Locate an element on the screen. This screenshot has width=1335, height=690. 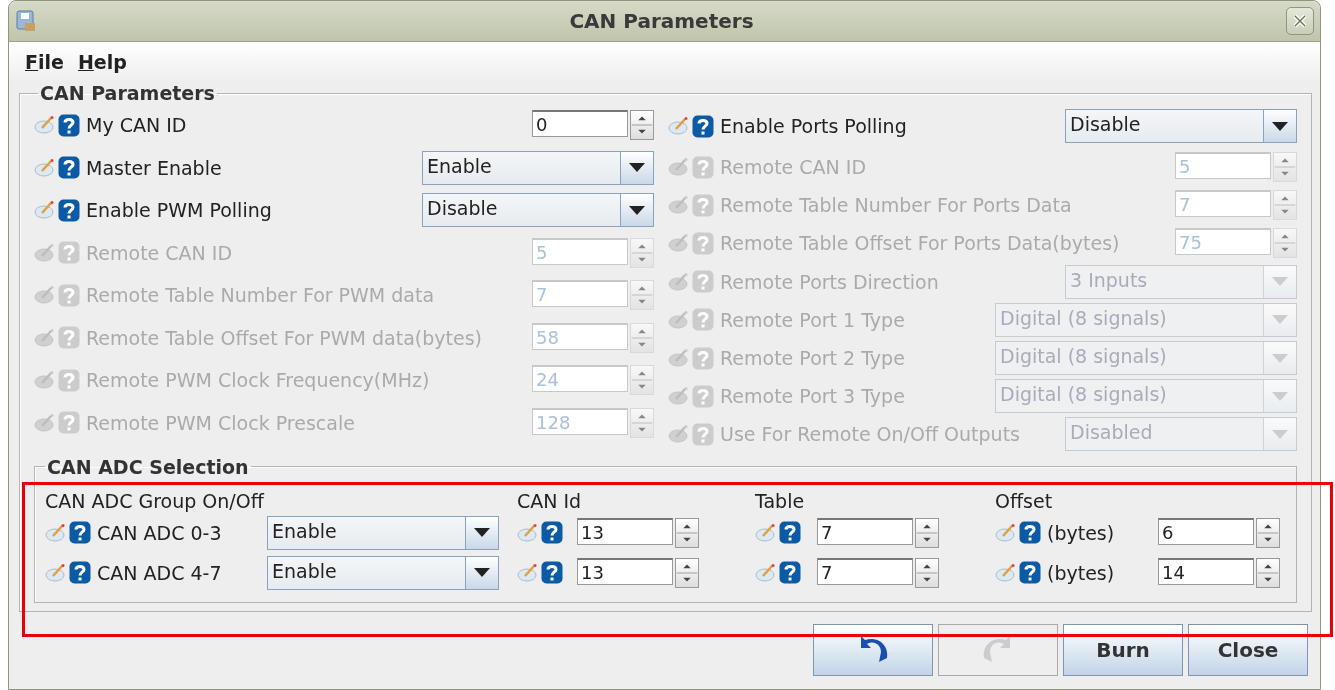
undo-button is located at coordinates (873, 649).